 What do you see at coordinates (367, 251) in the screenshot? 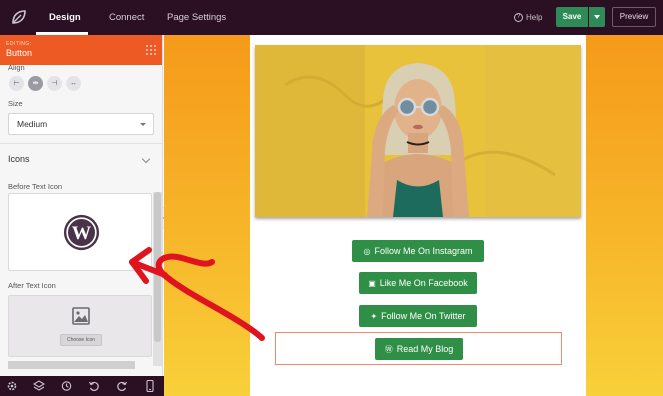
I see `instagram-icon: ◎` at bounding box center [367, 251].